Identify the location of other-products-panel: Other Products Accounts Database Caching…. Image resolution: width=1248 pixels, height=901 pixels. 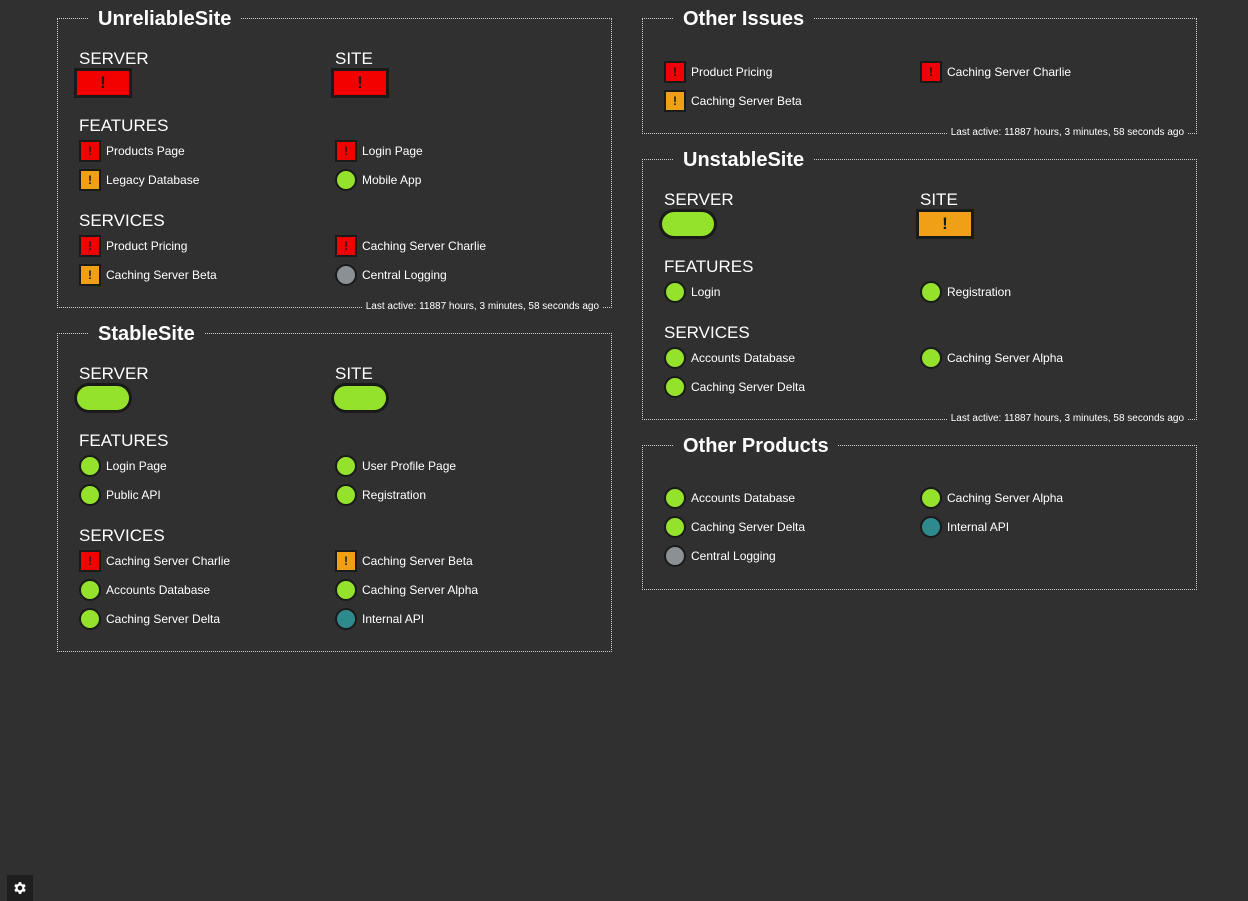
(919, 512).